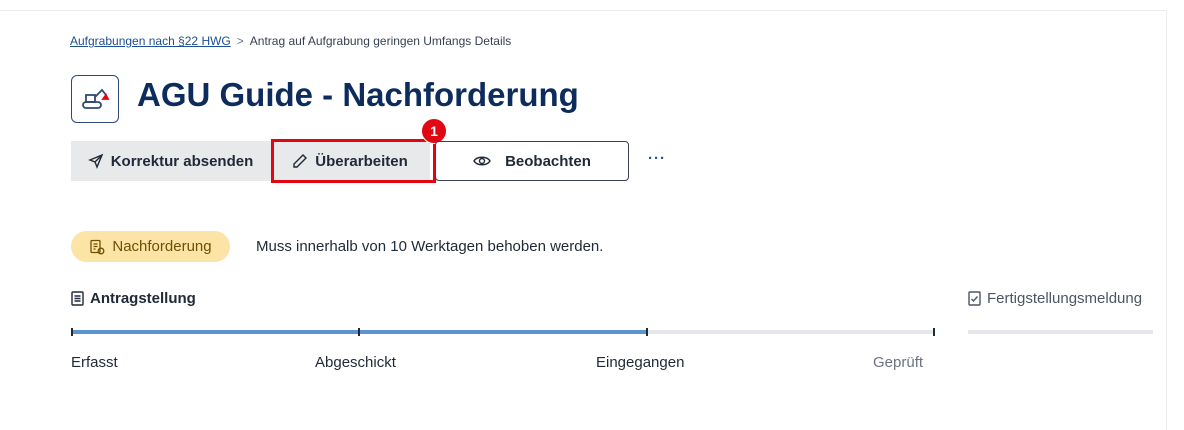 The height and width of the screenshot is (430, 1184). I want to click on step-abgeschickt: Abgeschickt, so click(355, 362).